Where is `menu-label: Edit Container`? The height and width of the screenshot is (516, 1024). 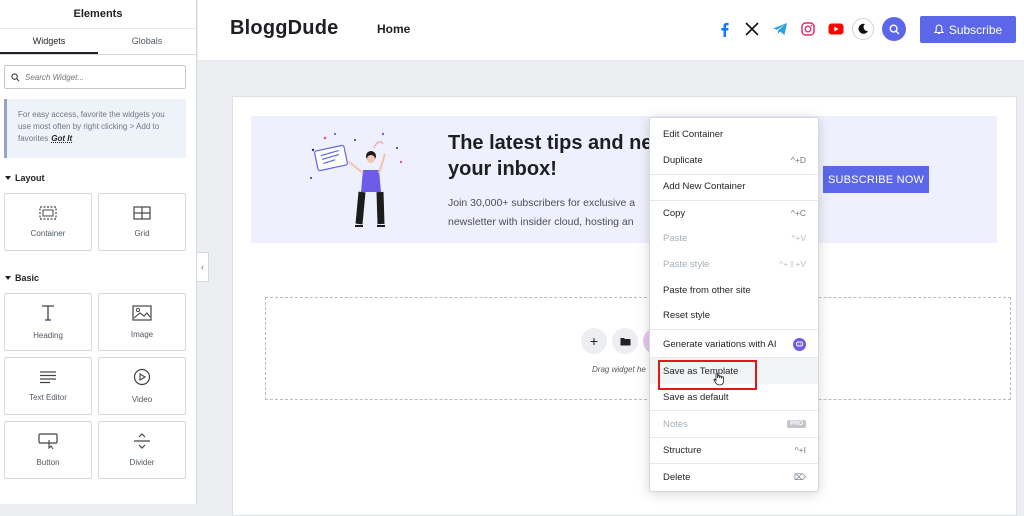 menu-label: Edit Container is located at coordinates (693, 134).